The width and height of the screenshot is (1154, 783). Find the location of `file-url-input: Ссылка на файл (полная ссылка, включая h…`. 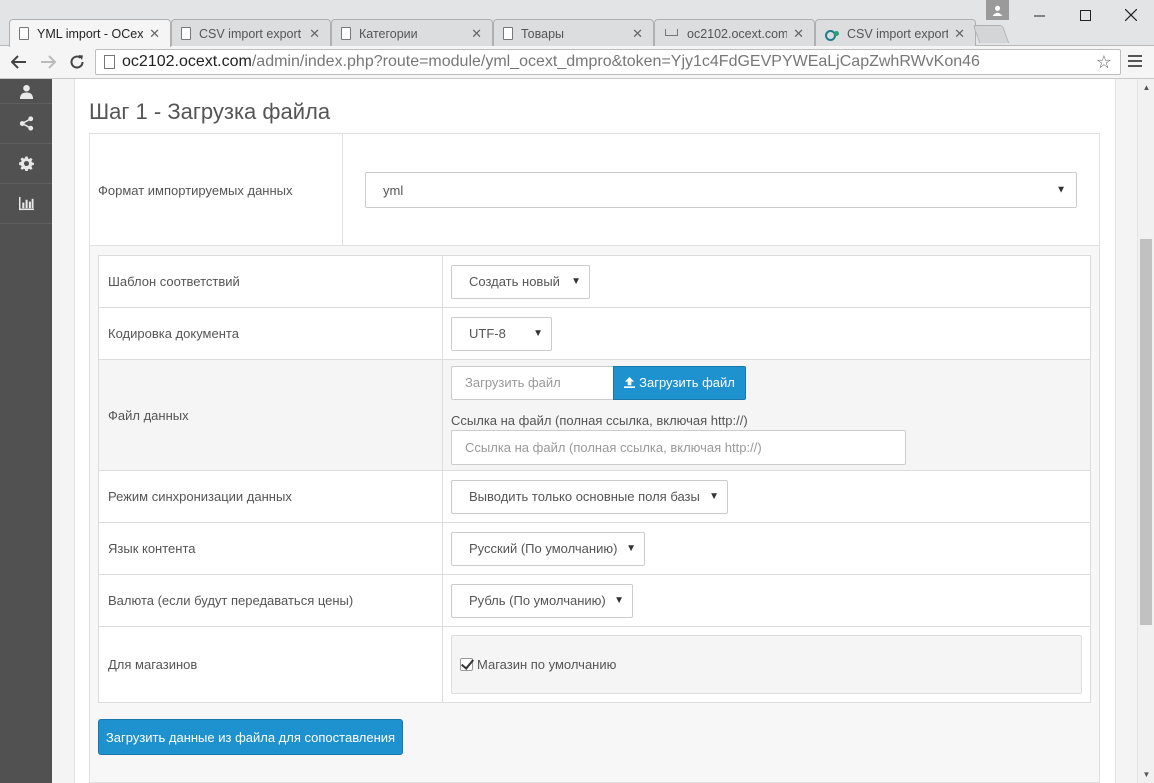

file-url-input: Ссылка на файл (полная ссылка, включая h… is located at coordinates (678, 447).